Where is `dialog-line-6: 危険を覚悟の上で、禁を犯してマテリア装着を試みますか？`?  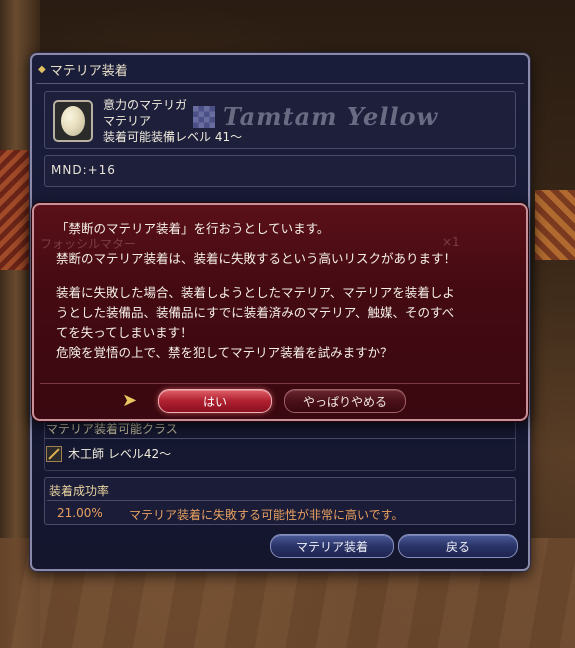
dialog-line-6: 危険を覚悟の上で、禁を犯してマテリア装着を試みますか？ is located at coordinates (224, 352).